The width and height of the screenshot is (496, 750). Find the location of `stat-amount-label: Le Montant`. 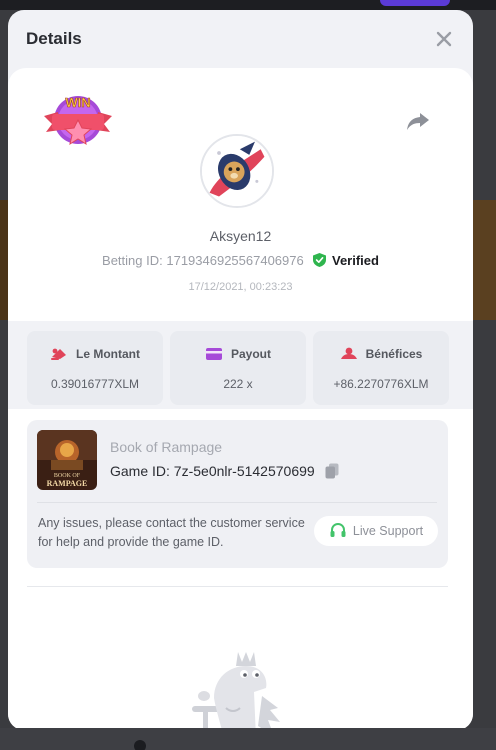

stat-amount-label: Le Montant is located at coordinates (108, 354).